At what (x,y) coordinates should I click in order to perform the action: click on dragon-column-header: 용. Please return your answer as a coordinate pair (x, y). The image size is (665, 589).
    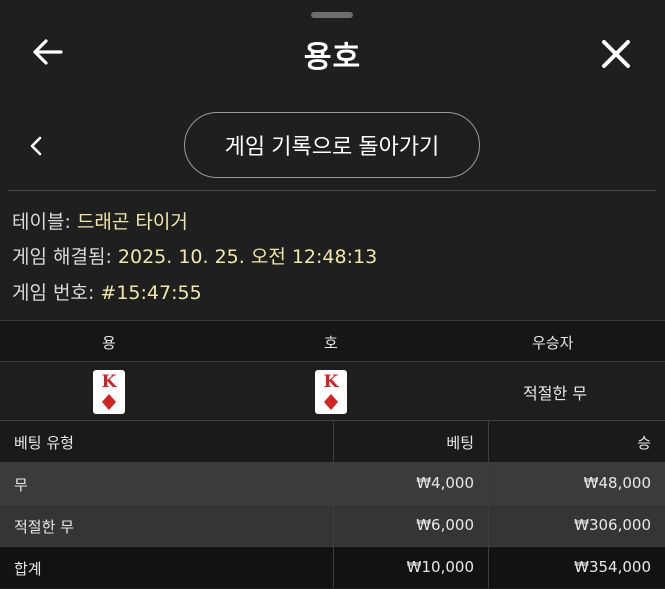
    Looking at the image, I should click on (109, 343).